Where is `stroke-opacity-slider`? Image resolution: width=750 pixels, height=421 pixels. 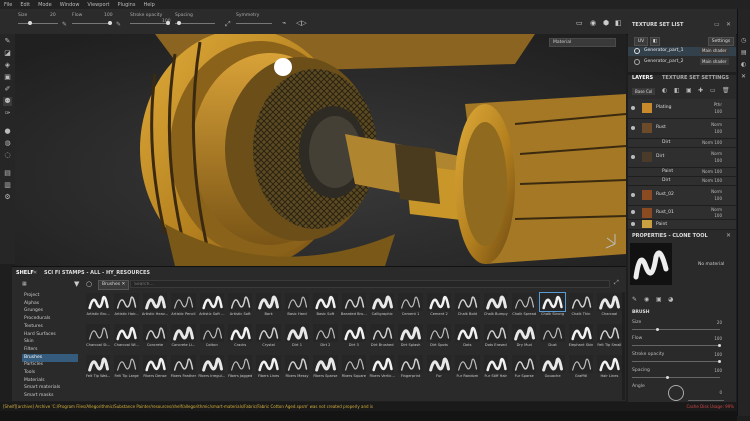 stroke-opacity-slider is located at coordinates (676, 361).